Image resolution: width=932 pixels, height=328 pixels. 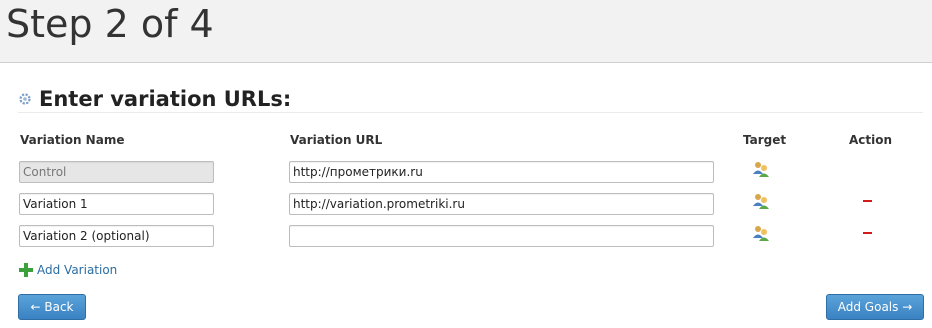 What do you see at coordinates (470, 99) in the screenshot?
I see `section-header: Enter variation URLs:` at bounding box center [470, 99].